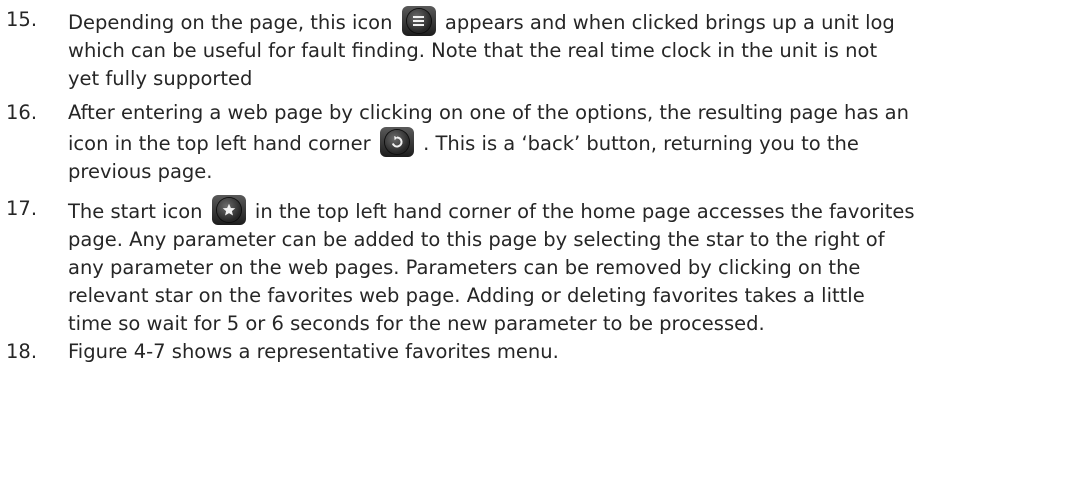 The height and width of the screenshot is (496, 1079). I want to click on list-number: 16., so click(22, 112).